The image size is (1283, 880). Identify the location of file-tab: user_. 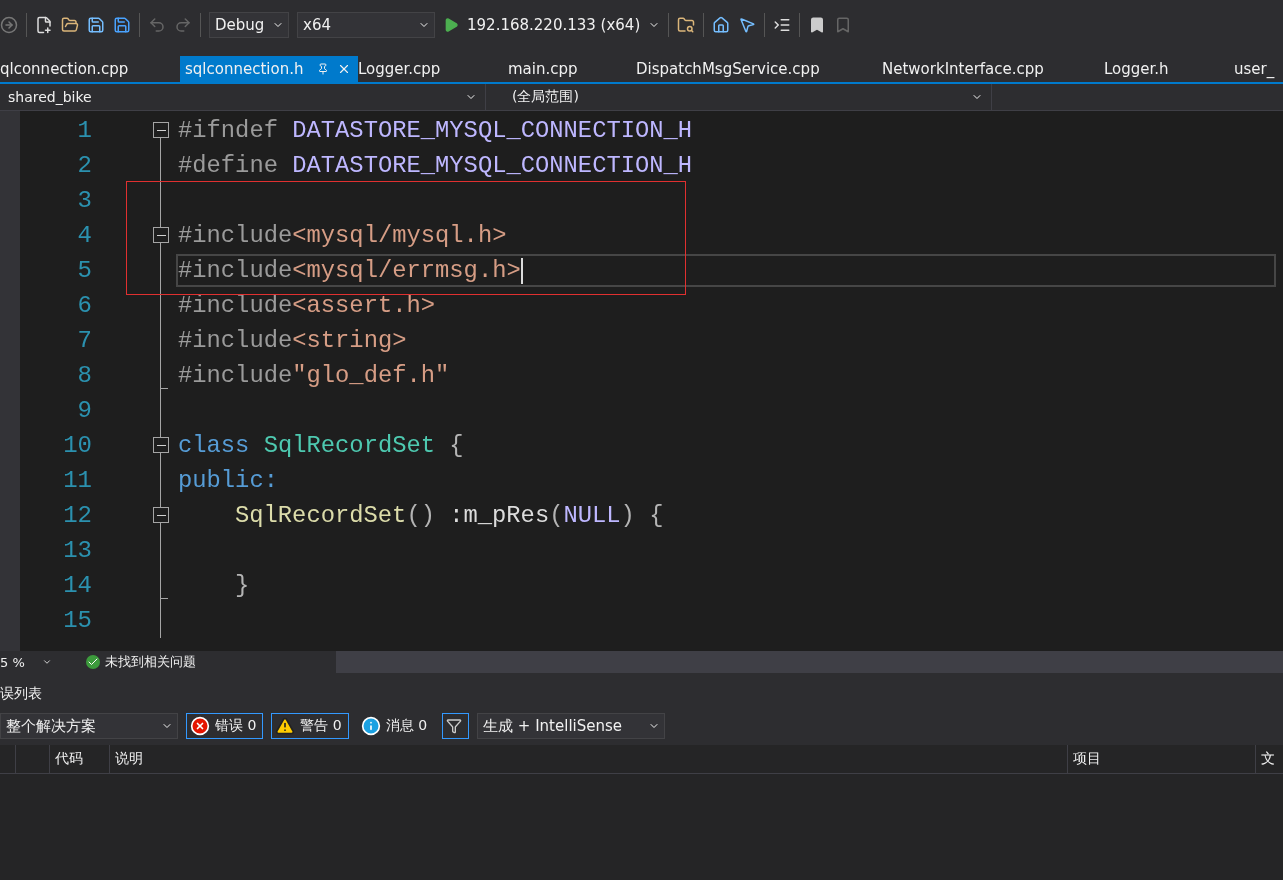
(1258, 69).